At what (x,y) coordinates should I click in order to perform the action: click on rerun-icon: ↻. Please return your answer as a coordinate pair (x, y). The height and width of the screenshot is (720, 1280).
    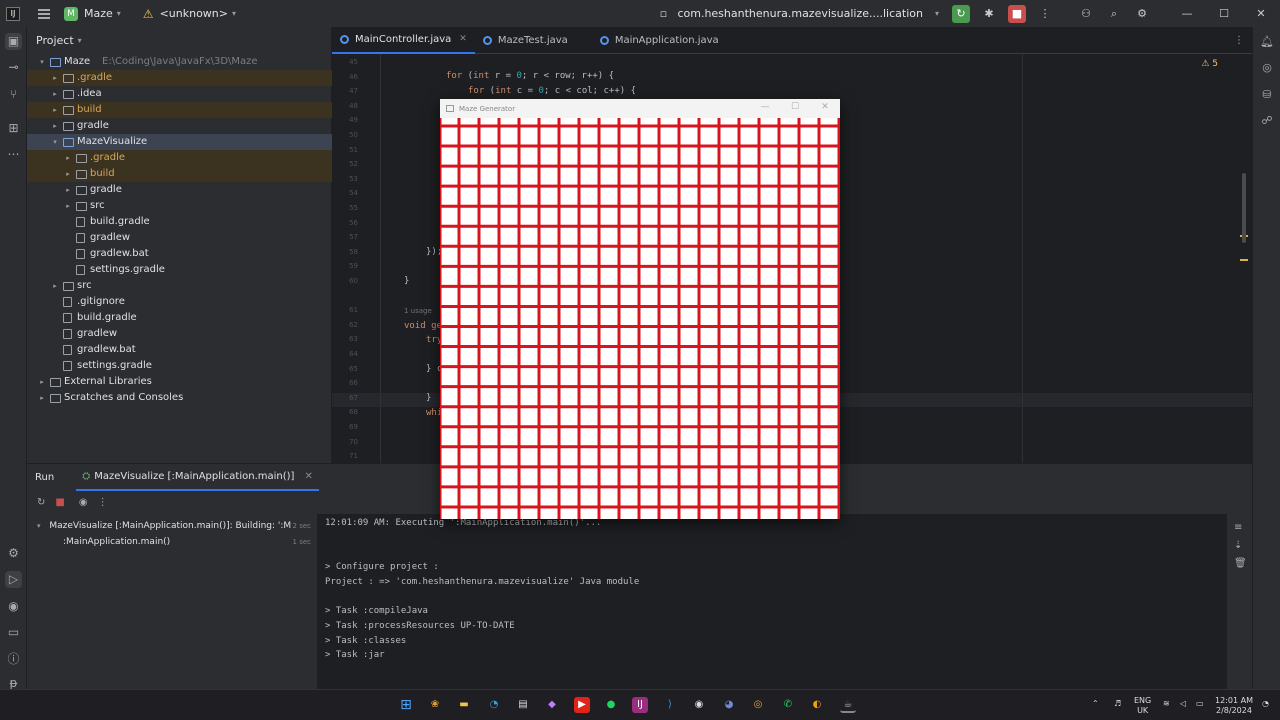
    Looking at the image, I should click on (41, 502).